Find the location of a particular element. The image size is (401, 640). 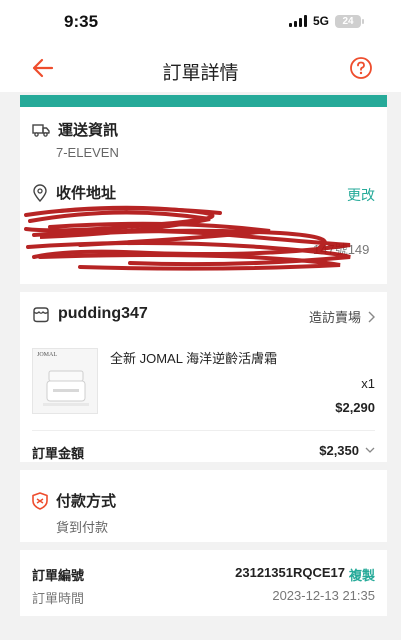

payment-method: 貨到付款 is located at coordinates (82, 527).